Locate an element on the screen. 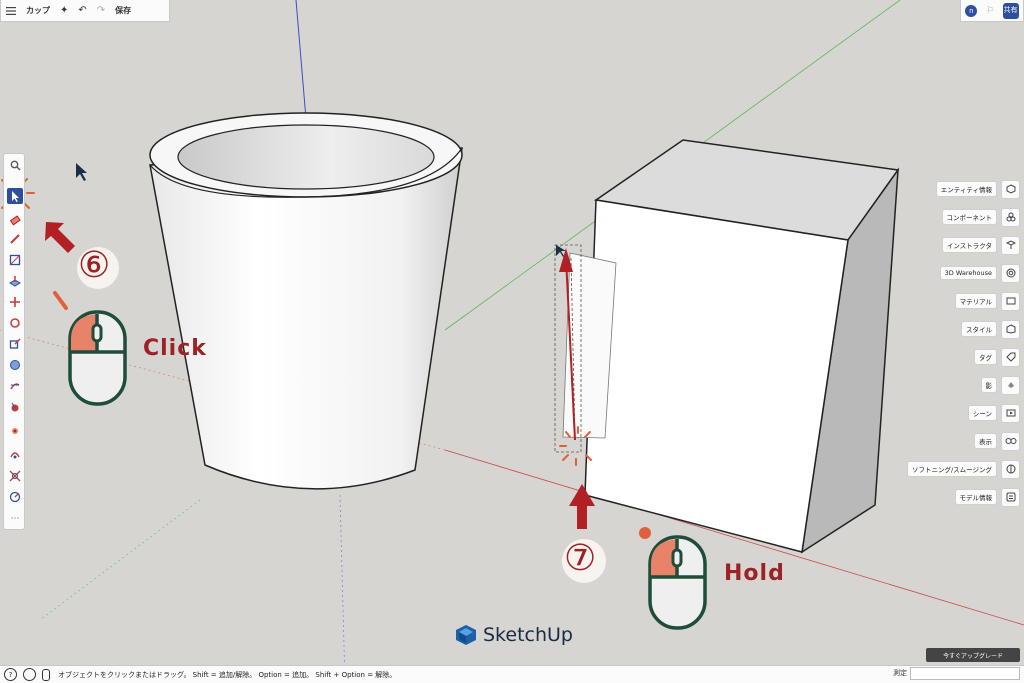 The height and width of the screenshot is (683, 1024). model-info-icon is located at coordinates (1010, 497).